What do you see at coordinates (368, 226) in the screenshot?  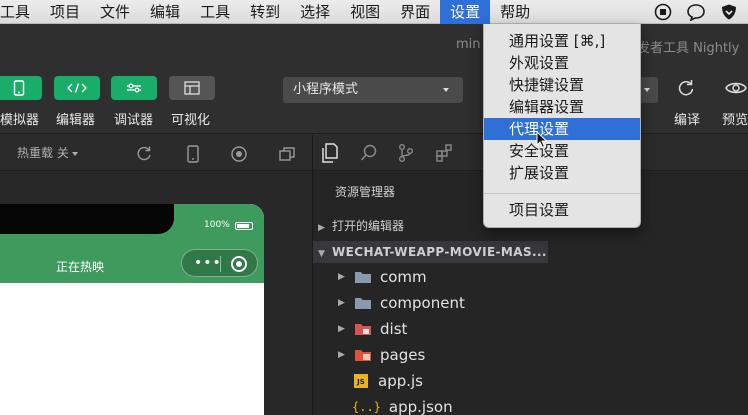 I see `open-editors-label: 打开的编辑器` at bounding box center [368, 226].